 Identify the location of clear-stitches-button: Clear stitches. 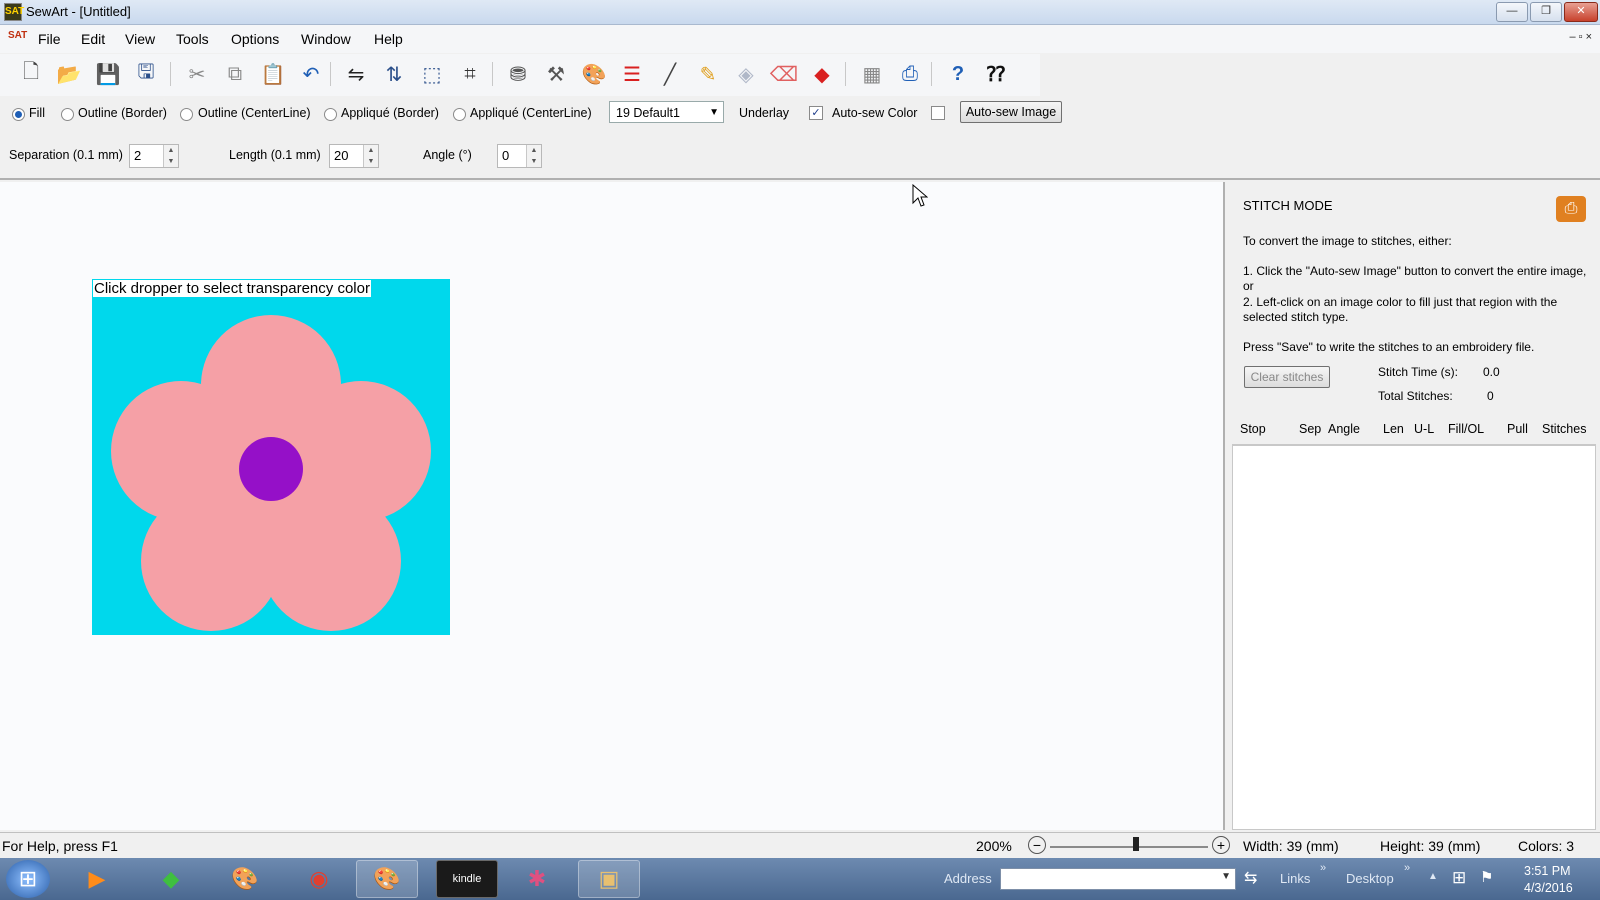
(1287, 377).